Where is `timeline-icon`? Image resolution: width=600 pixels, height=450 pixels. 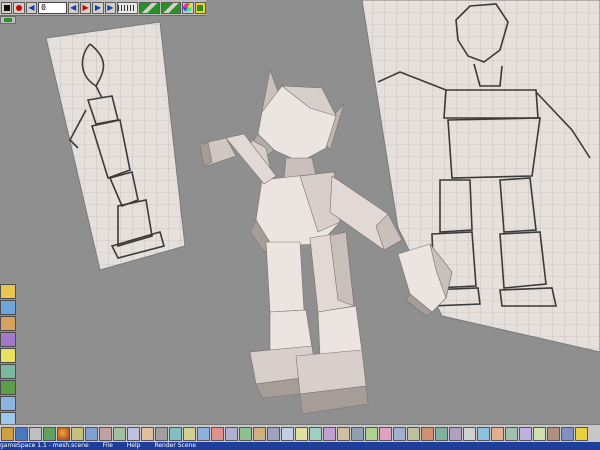
timeline-icon is located at coordinates (127, 7).